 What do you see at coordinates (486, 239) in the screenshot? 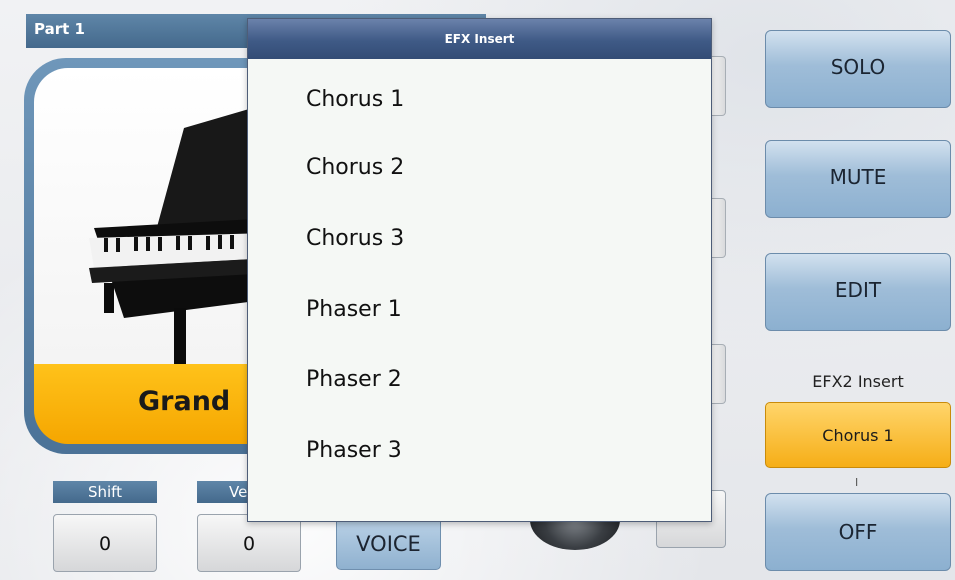
I see `popup-item-chorus-3: Chorus 3` at bounding box center [486, 239].